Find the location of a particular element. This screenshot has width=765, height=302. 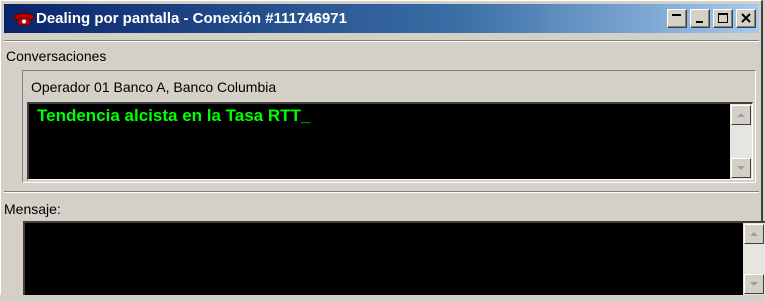

maximize-button is located at coordinates (723, 18).